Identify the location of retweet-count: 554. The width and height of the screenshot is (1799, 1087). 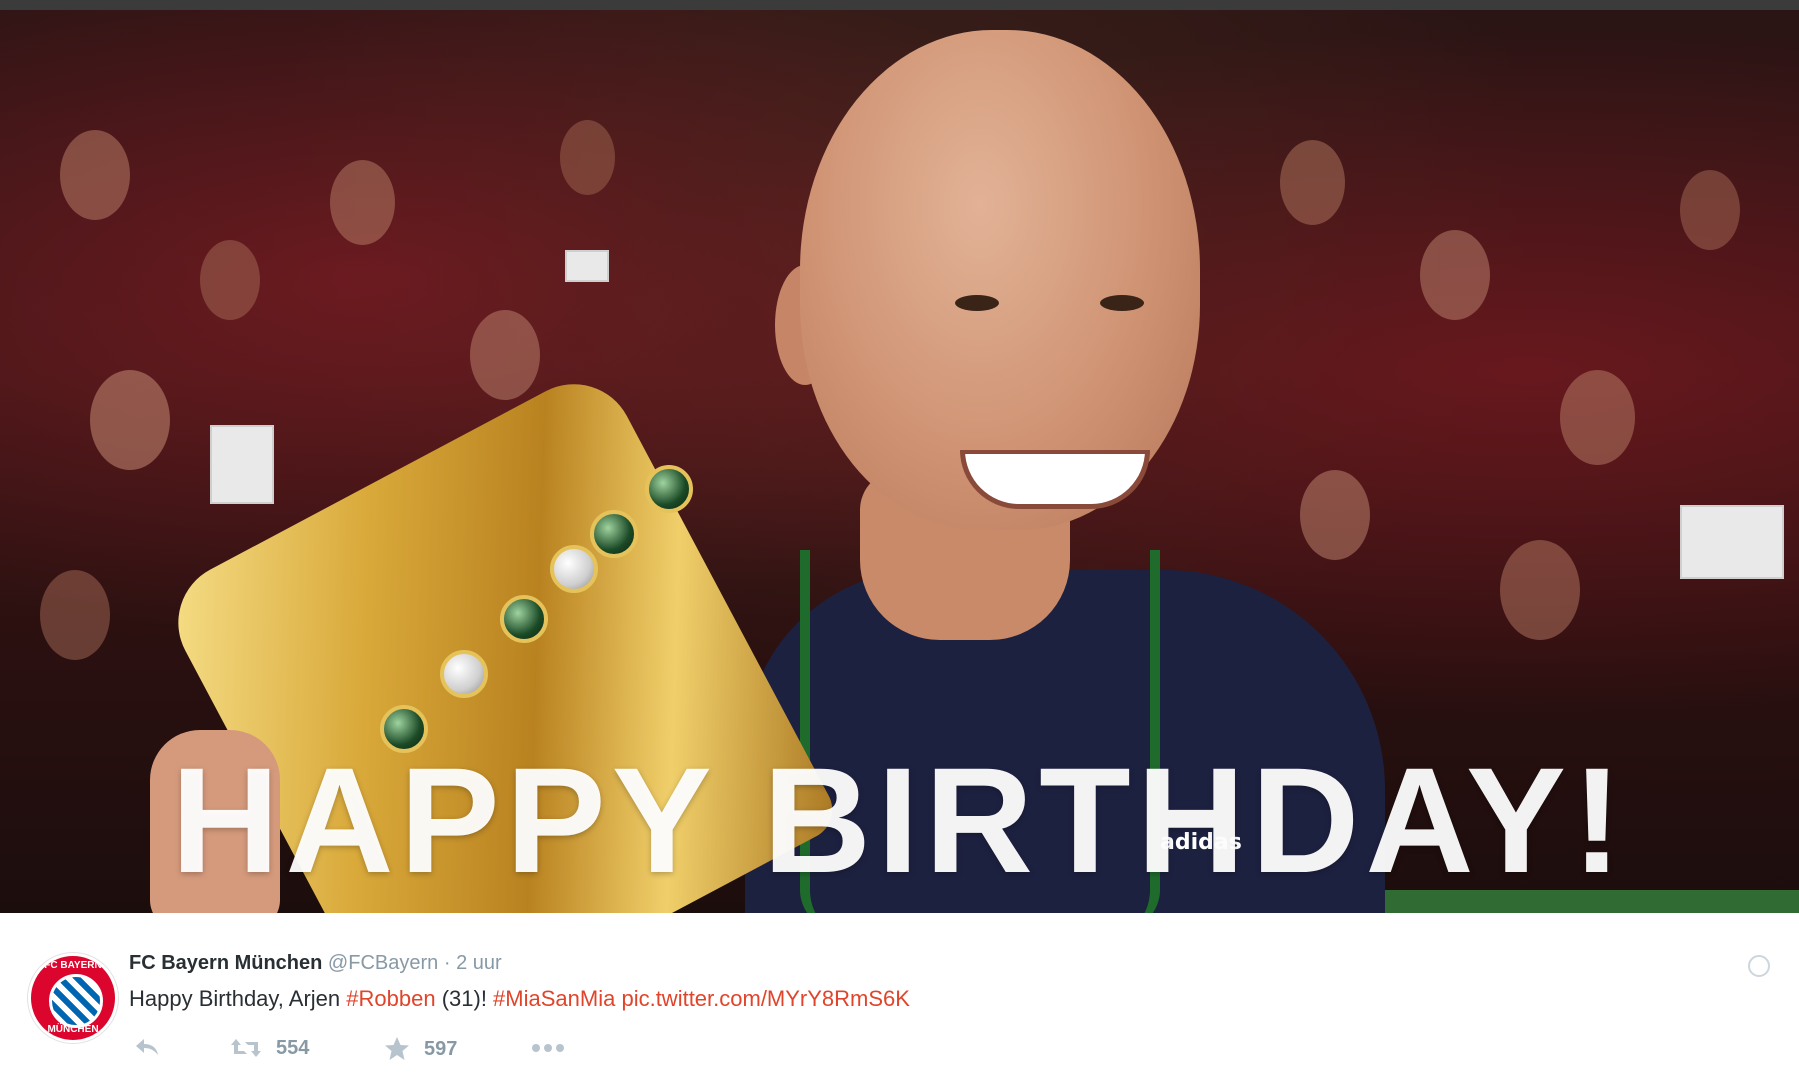
(293, 1047).